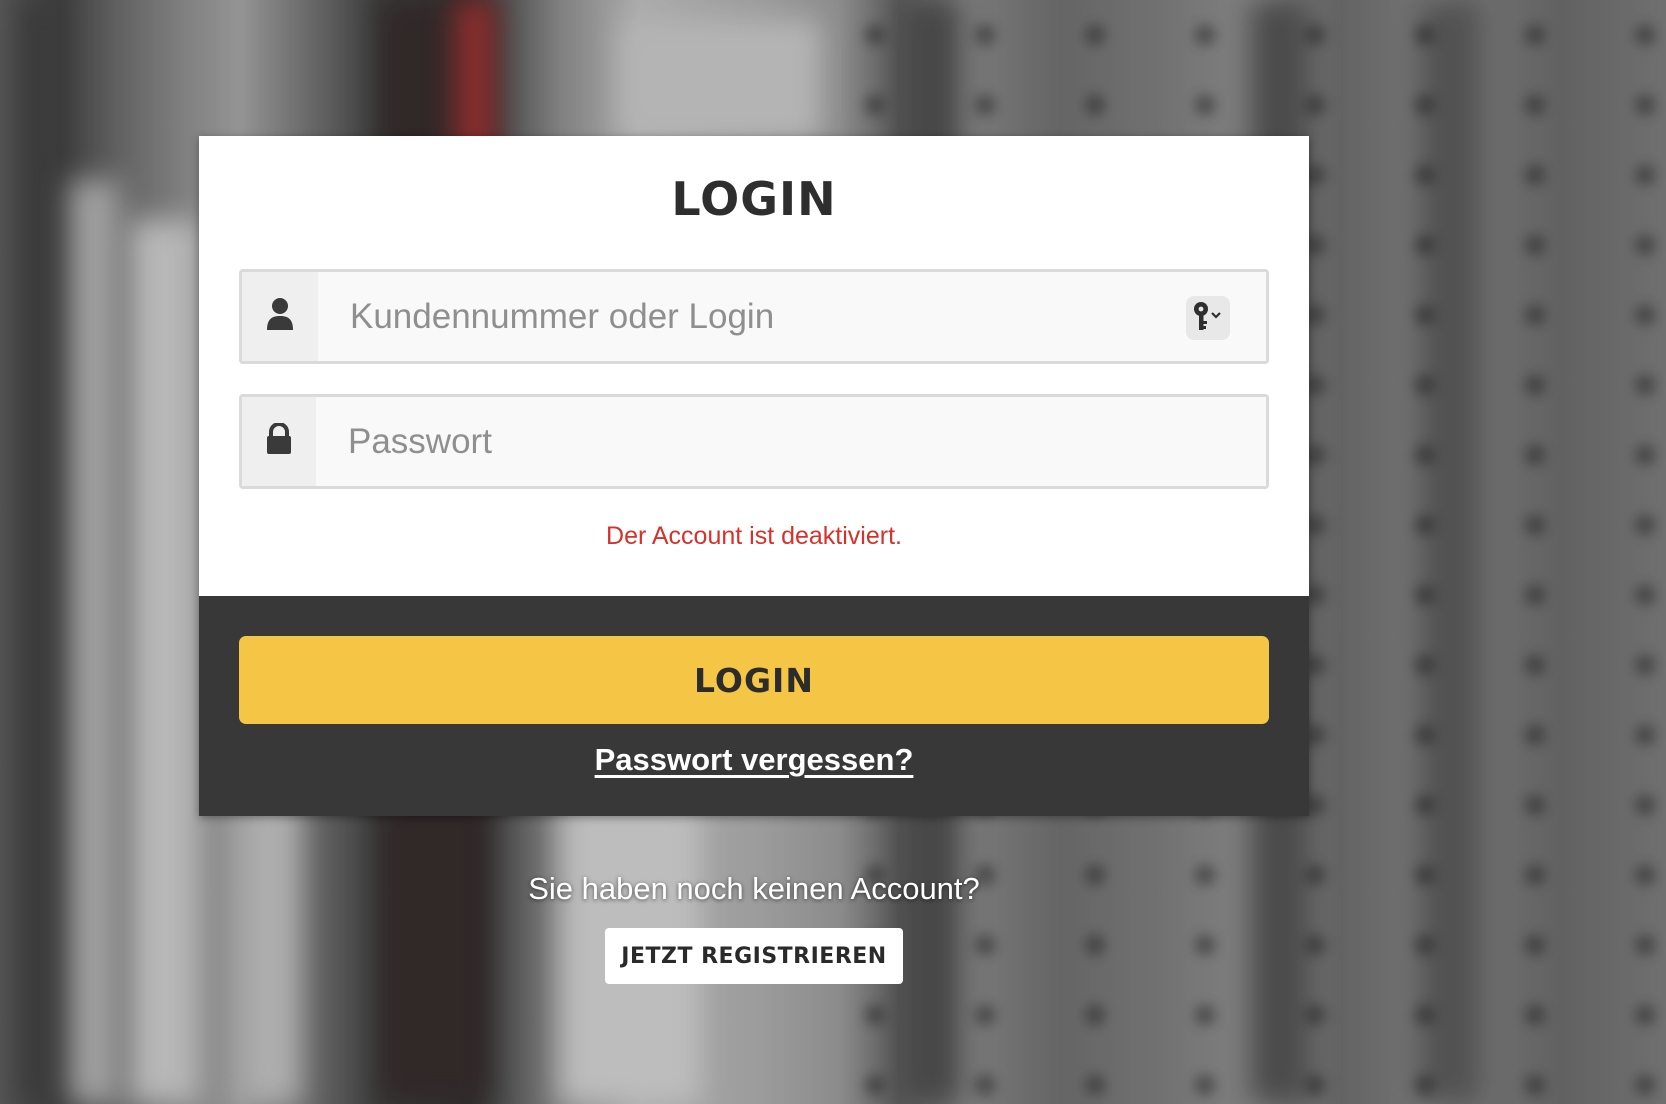 This screenshot has height=1104, width=1666. I want to click on login-card-footer: LOGIN Passwort vergessen?, so click(754, 706).